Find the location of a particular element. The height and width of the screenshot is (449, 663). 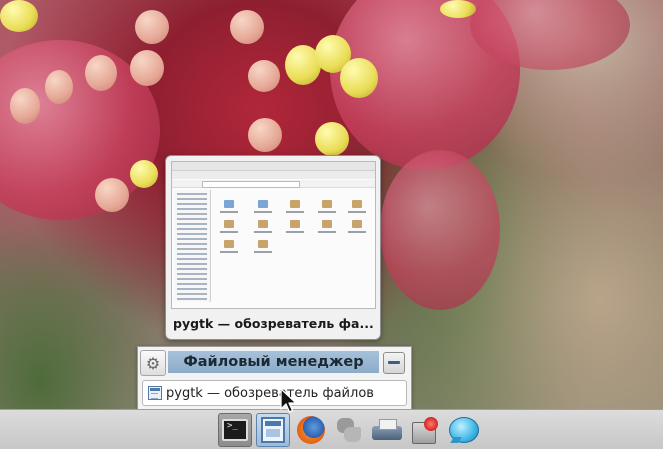

printer-icon is located at coordinates (387, 430).